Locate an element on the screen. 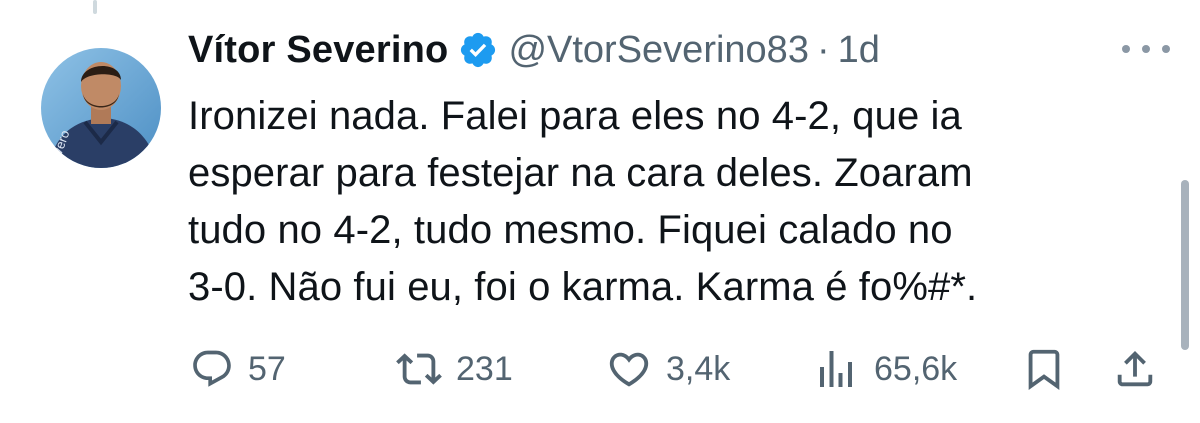 The image size is (1200, 423). tweet-header: Vítor Severino @VtorSeverino83 · 1d is located at coordinates (534, 50).